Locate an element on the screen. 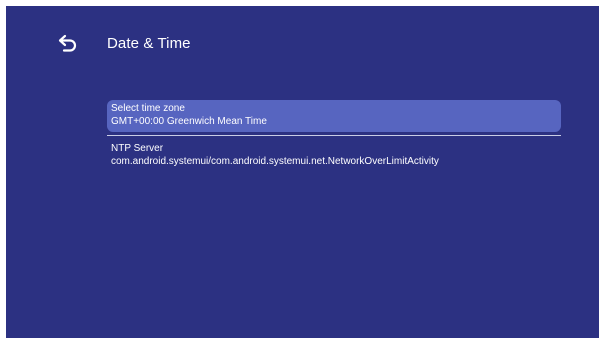  back-button is located at coordinates (68, 43).